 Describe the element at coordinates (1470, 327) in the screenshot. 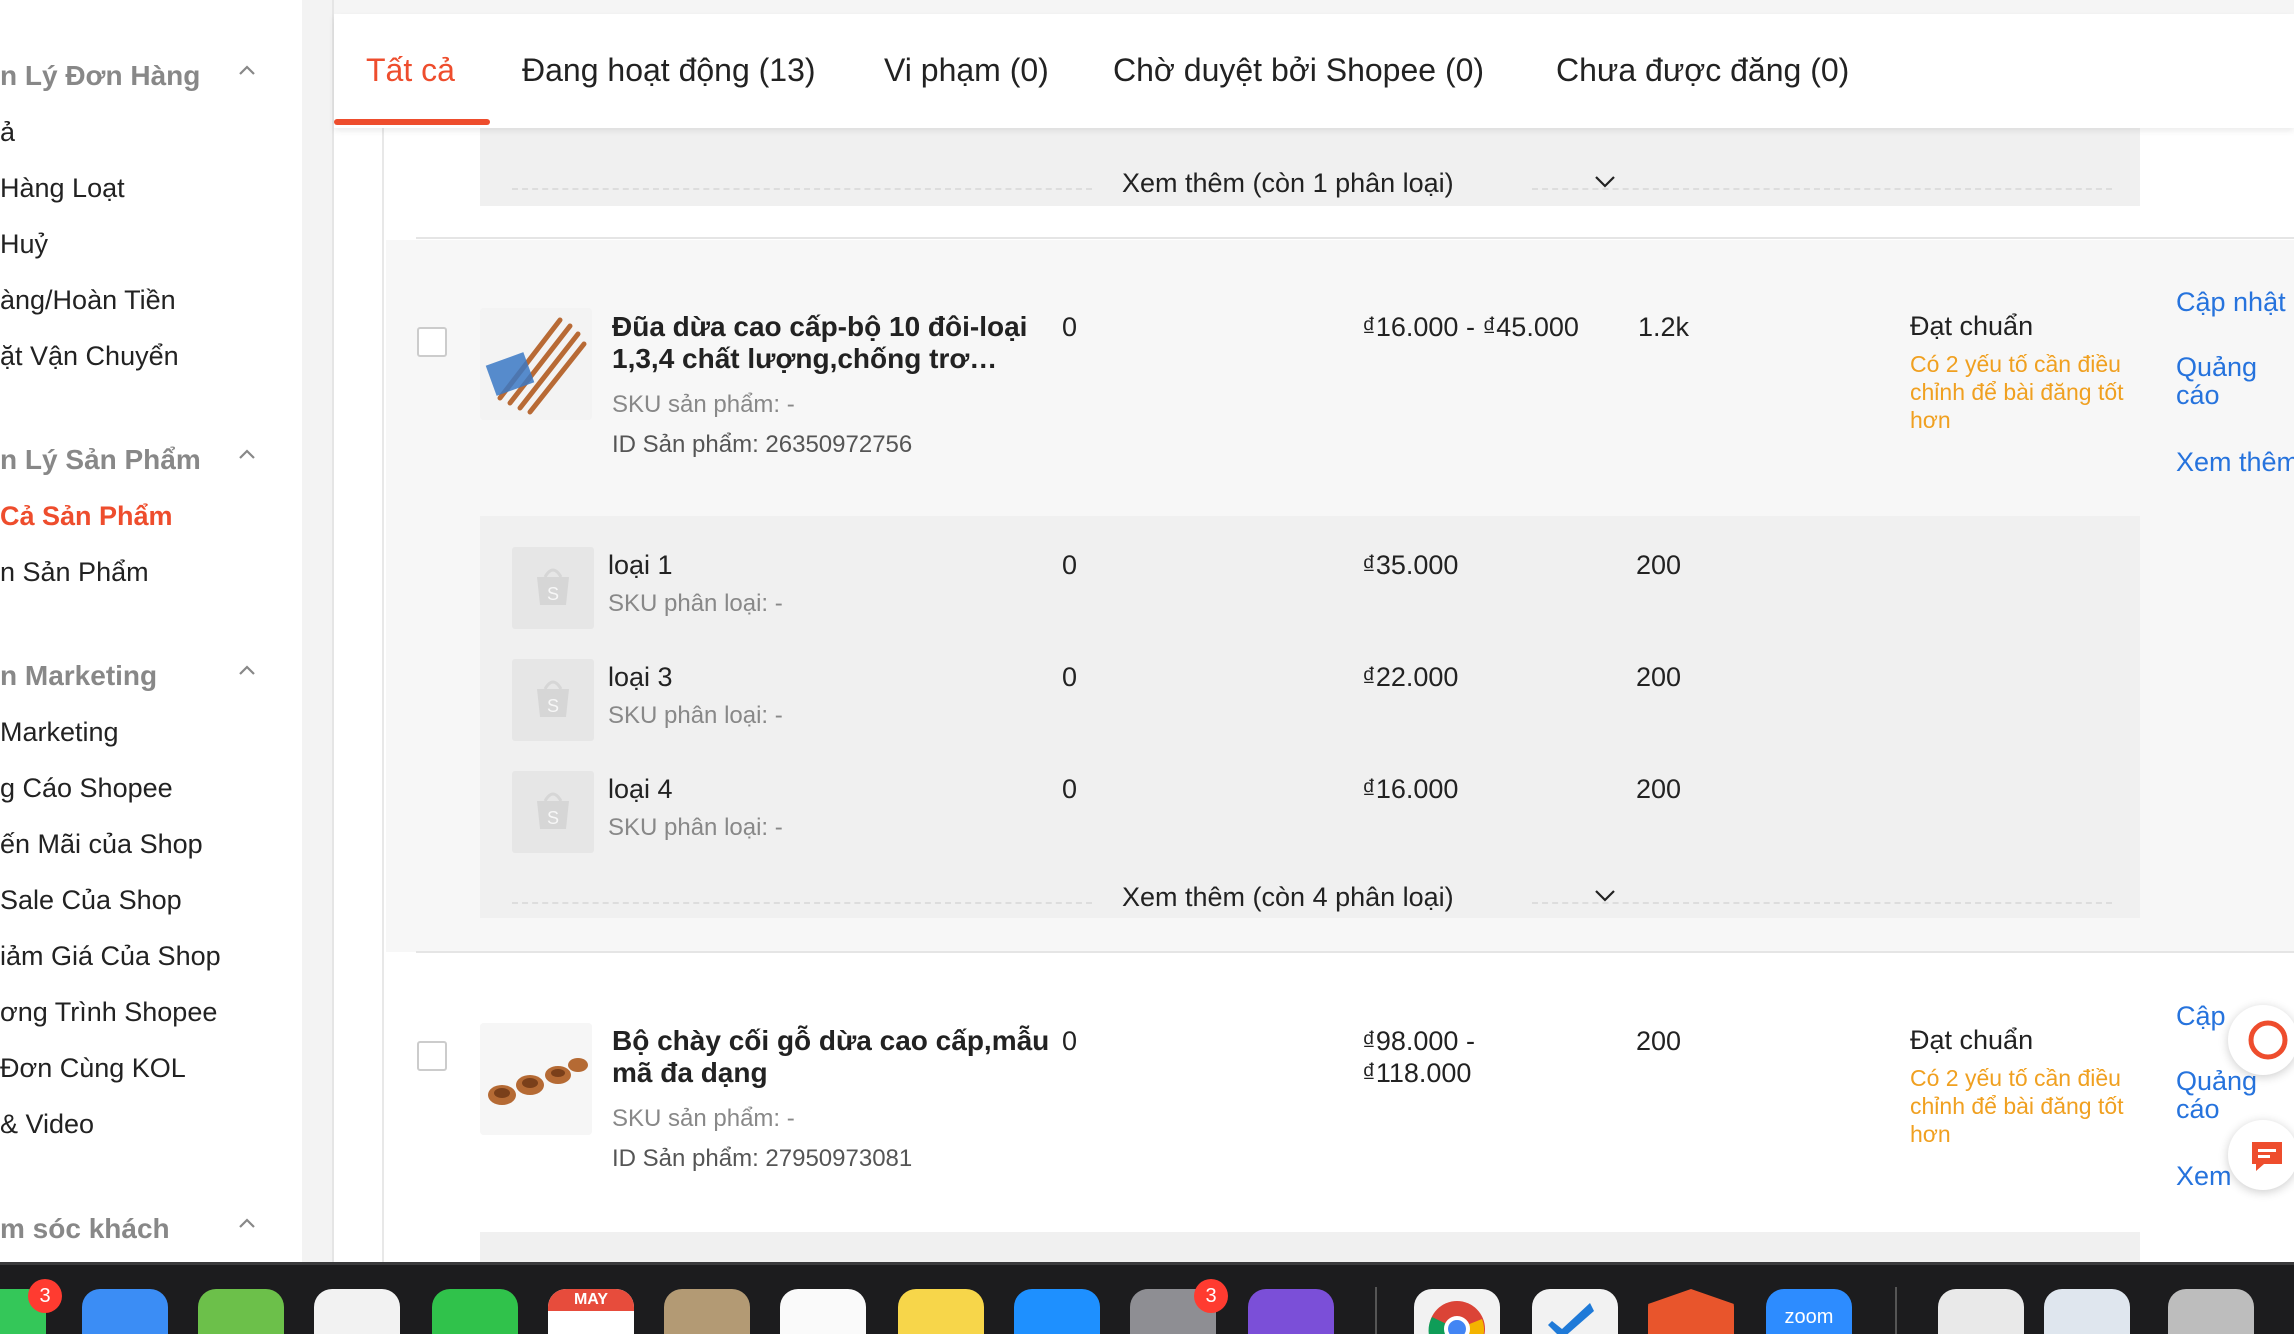

I see `product-price: ₫16.000 - ₫45.000` at that location.